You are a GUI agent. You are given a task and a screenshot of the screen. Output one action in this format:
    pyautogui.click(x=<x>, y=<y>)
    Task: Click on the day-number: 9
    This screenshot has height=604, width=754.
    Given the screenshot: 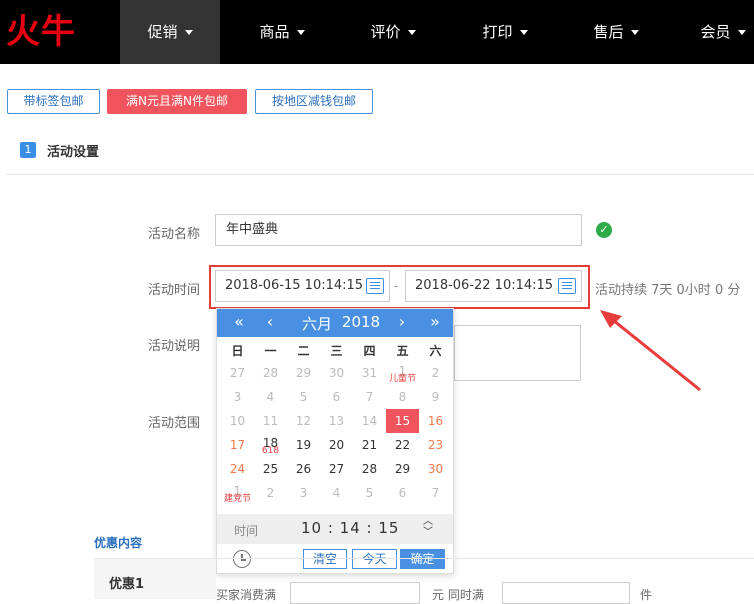 What is the action you would take?
    pyautogui.click(x=435, y=397)
    